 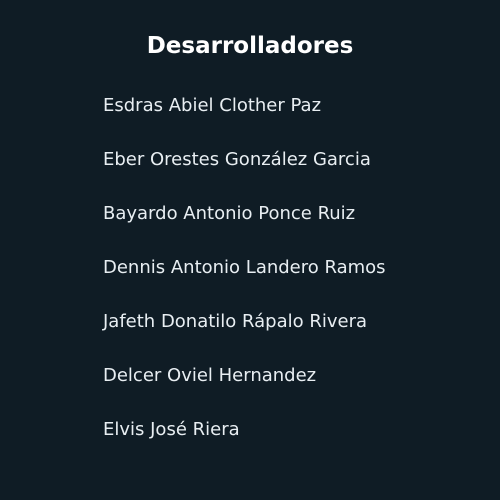 What do you see at coordinates (250, 46) in the screenshot?
I see `page-title: Desarrolladores` at bounding box center [250, 46].